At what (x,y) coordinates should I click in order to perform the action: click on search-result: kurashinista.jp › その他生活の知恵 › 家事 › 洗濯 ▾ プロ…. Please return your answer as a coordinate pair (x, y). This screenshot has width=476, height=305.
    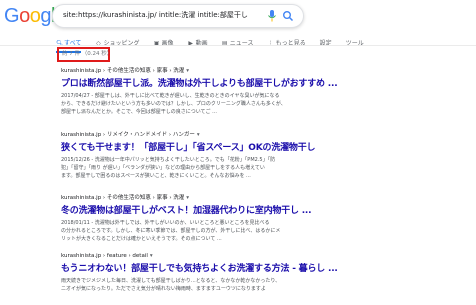
    Looking at the image, I should click on (211, 91).